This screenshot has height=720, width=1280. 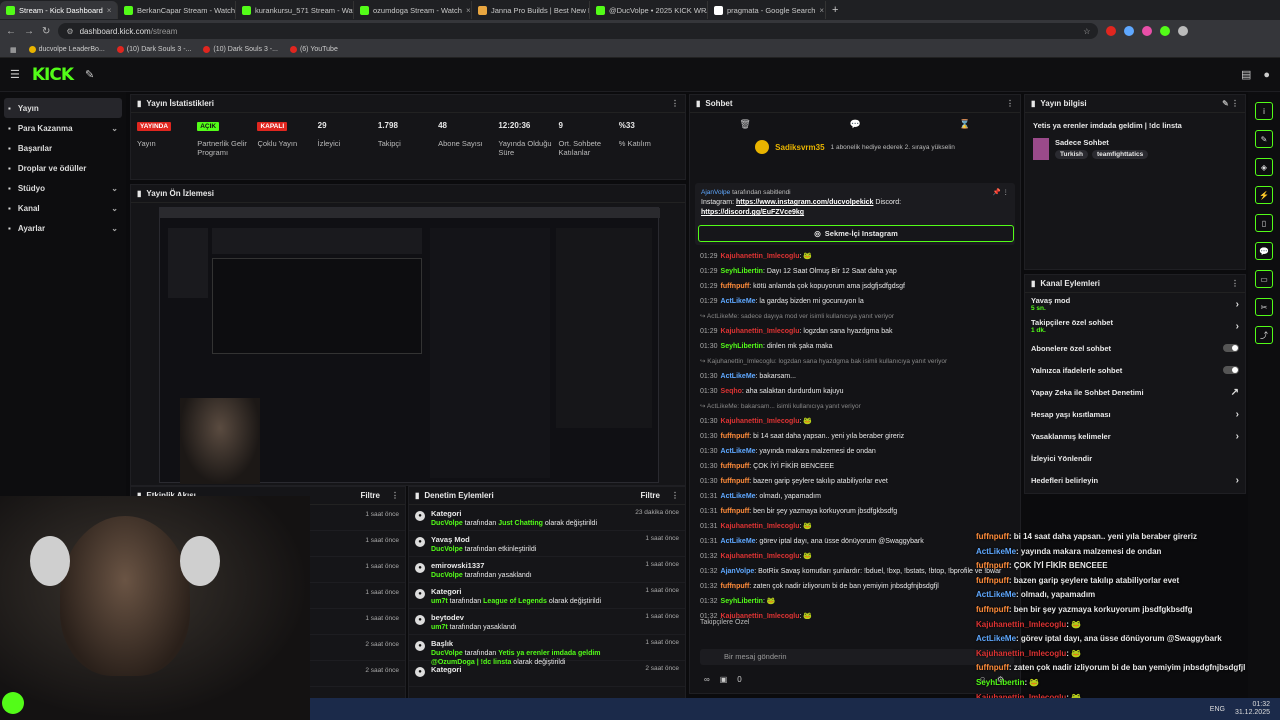 I want to click on forward-icon: →, so click(x=29, y=31).